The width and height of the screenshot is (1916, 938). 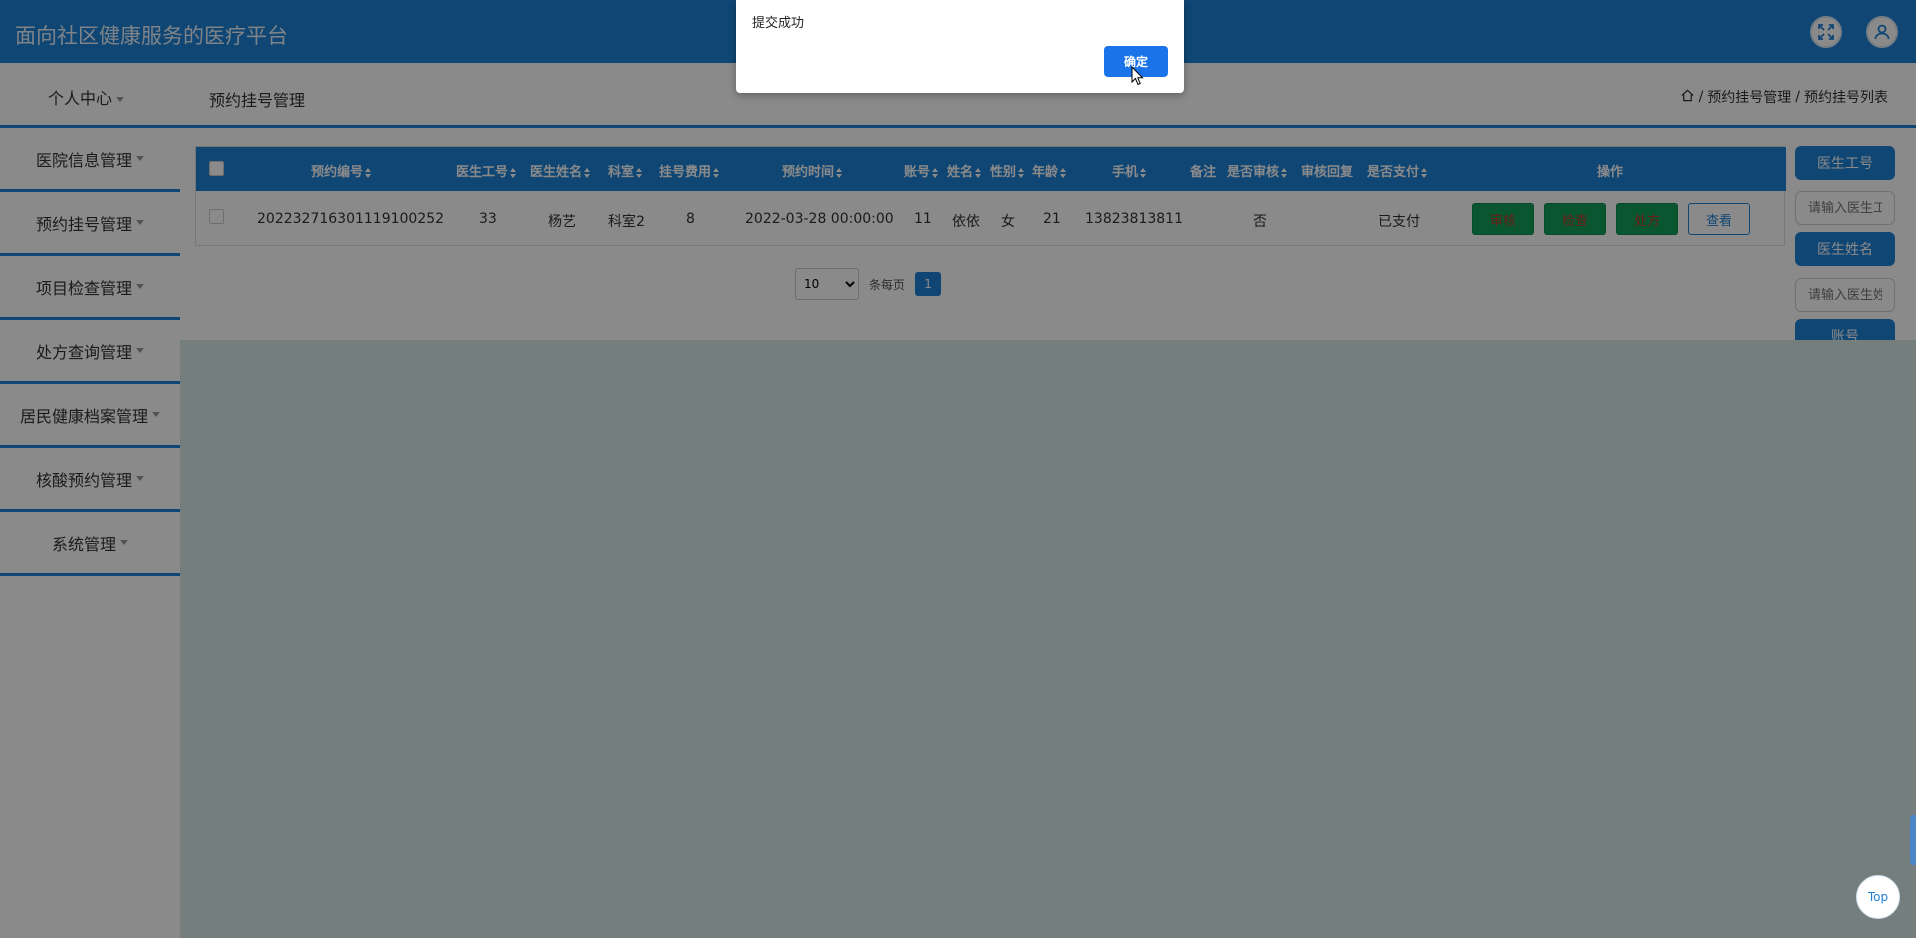 What do you see at coordinates (1878, 897) in the screenshot?
I see `back-to-top-button: Top` at bounding box center [1878, 897].